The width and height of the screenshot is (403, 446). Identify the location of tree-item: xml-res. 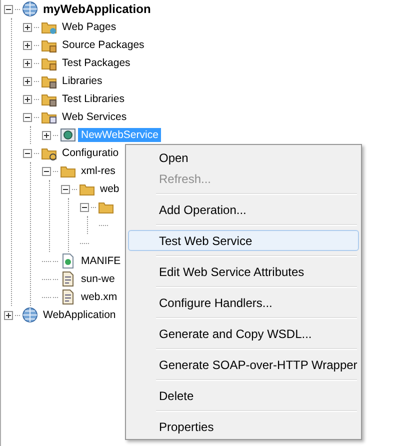
(98, 171).